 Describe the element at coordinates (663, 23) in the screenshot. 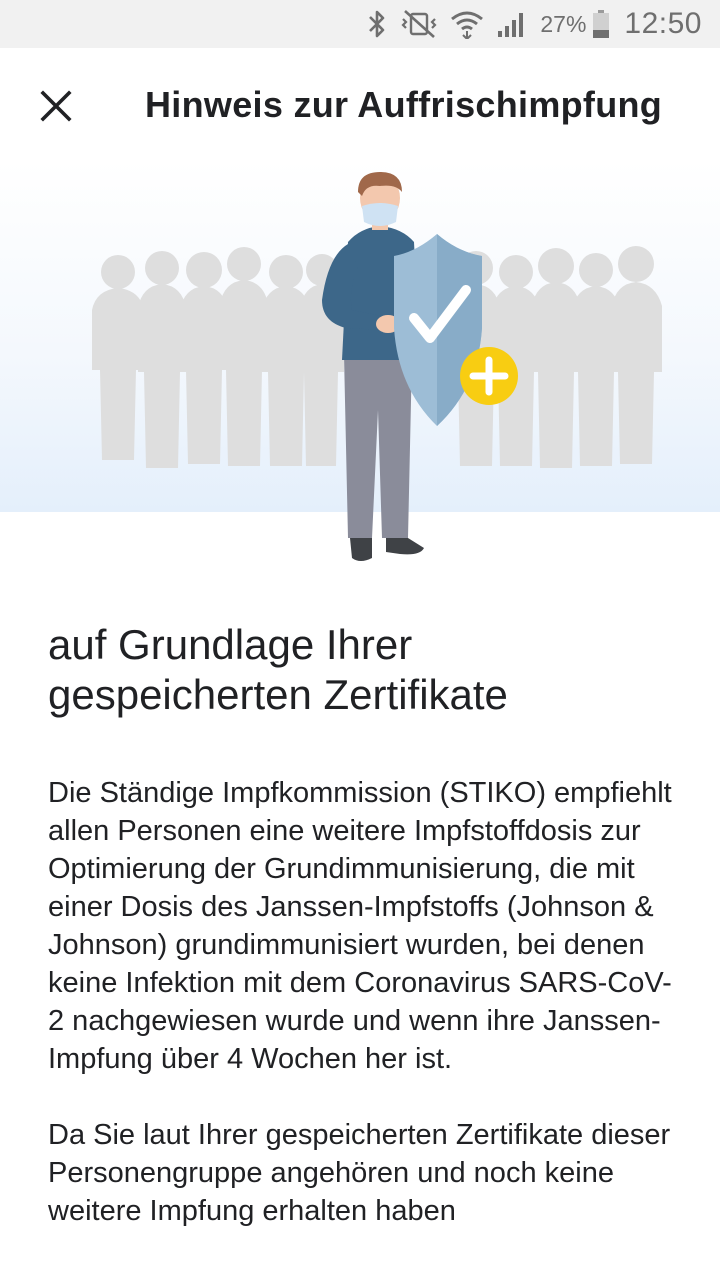

I see `clock: 12:50` at that location.